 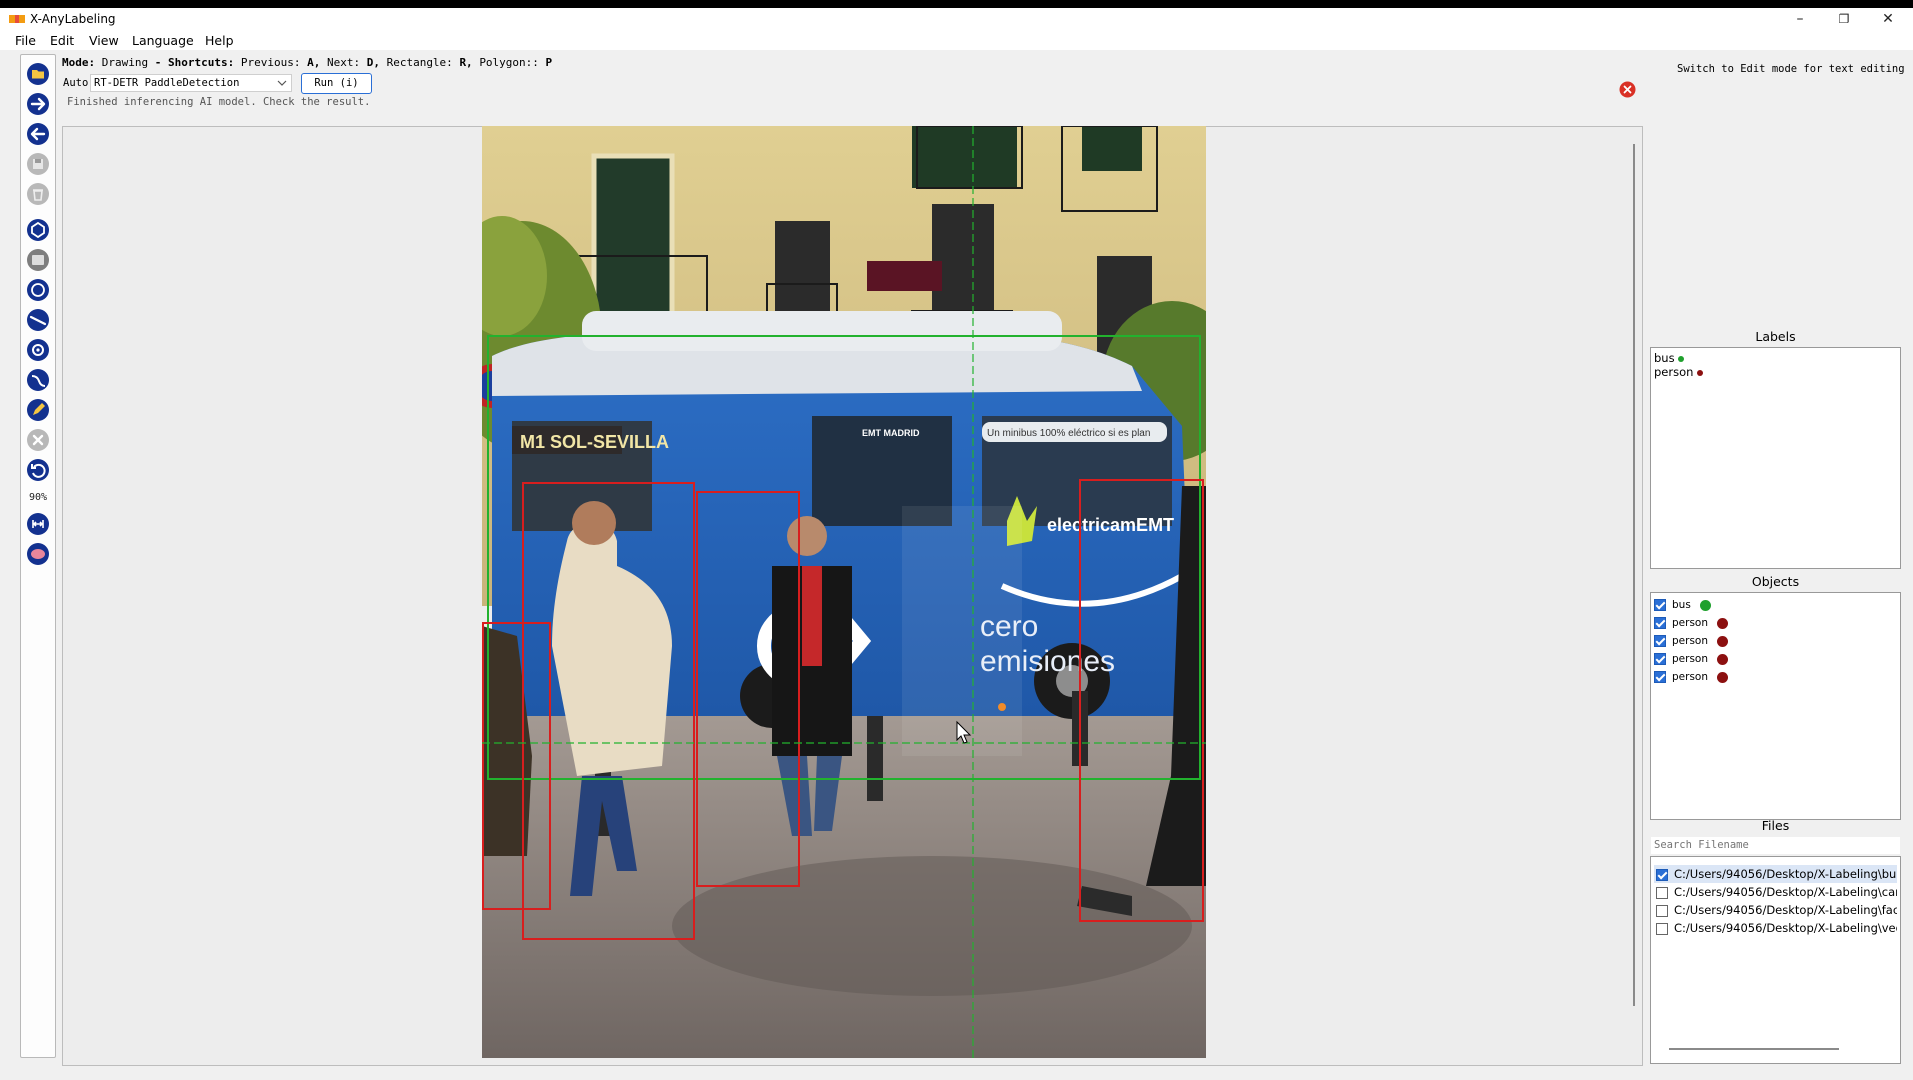 I want to click on create-point-button, so click(x=38, y=350).